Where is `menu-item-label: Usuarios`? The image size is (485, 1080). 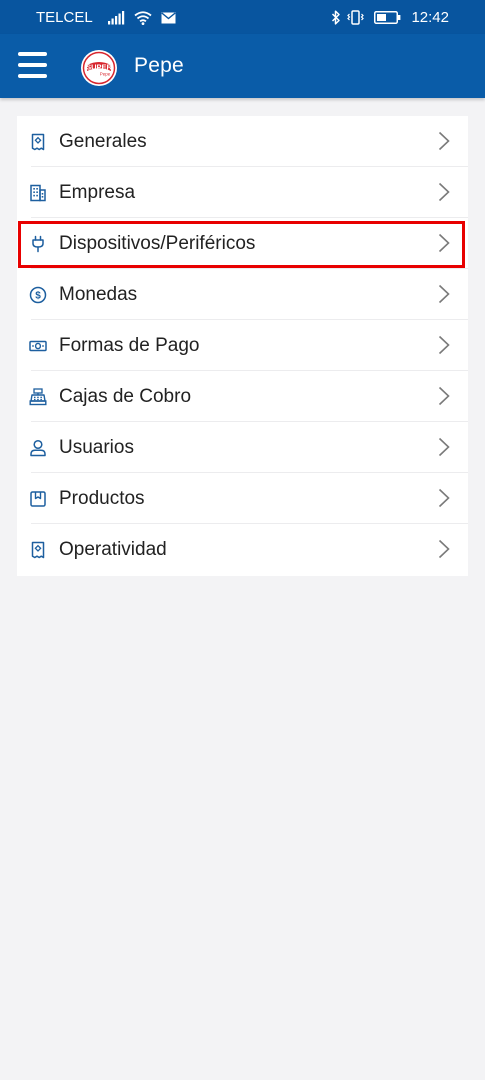 menu-item-label: Usuarios is located at coordinates (96, 447).